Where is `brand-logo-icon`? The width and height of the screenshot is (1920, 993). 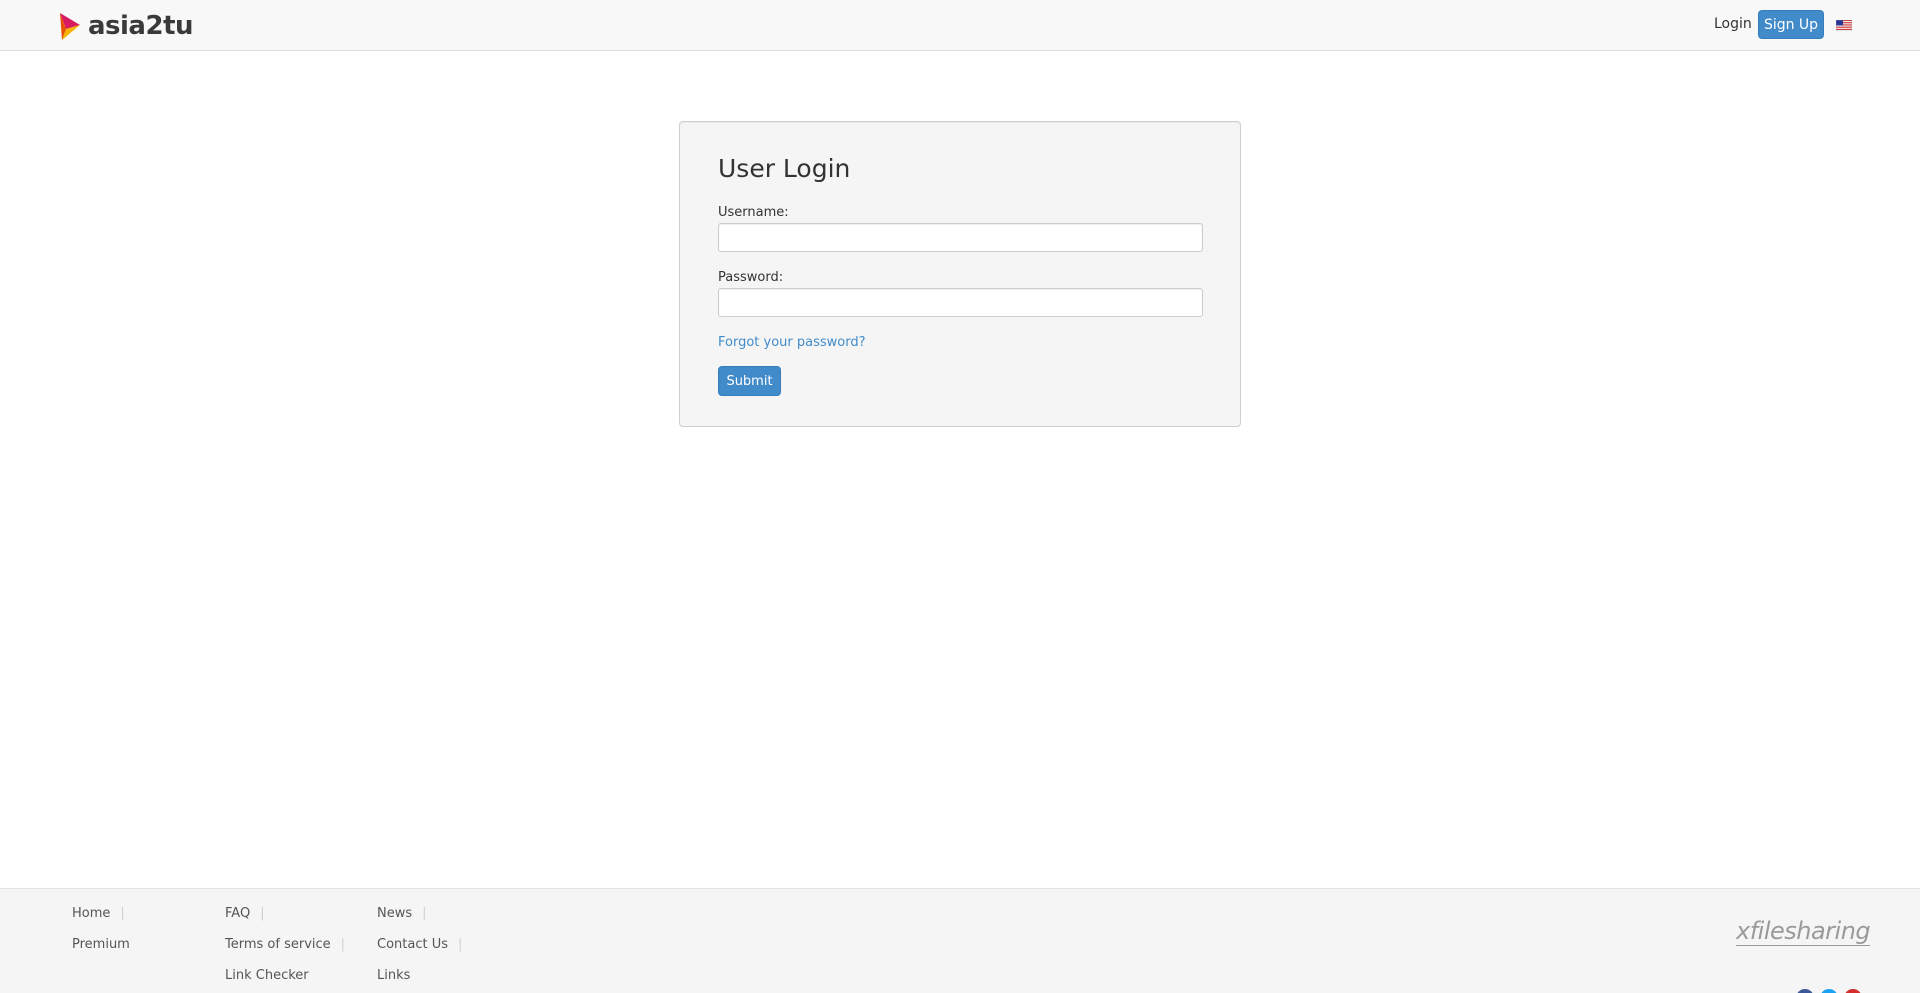 brand-logo-icon is located at coordinates (70, 26).